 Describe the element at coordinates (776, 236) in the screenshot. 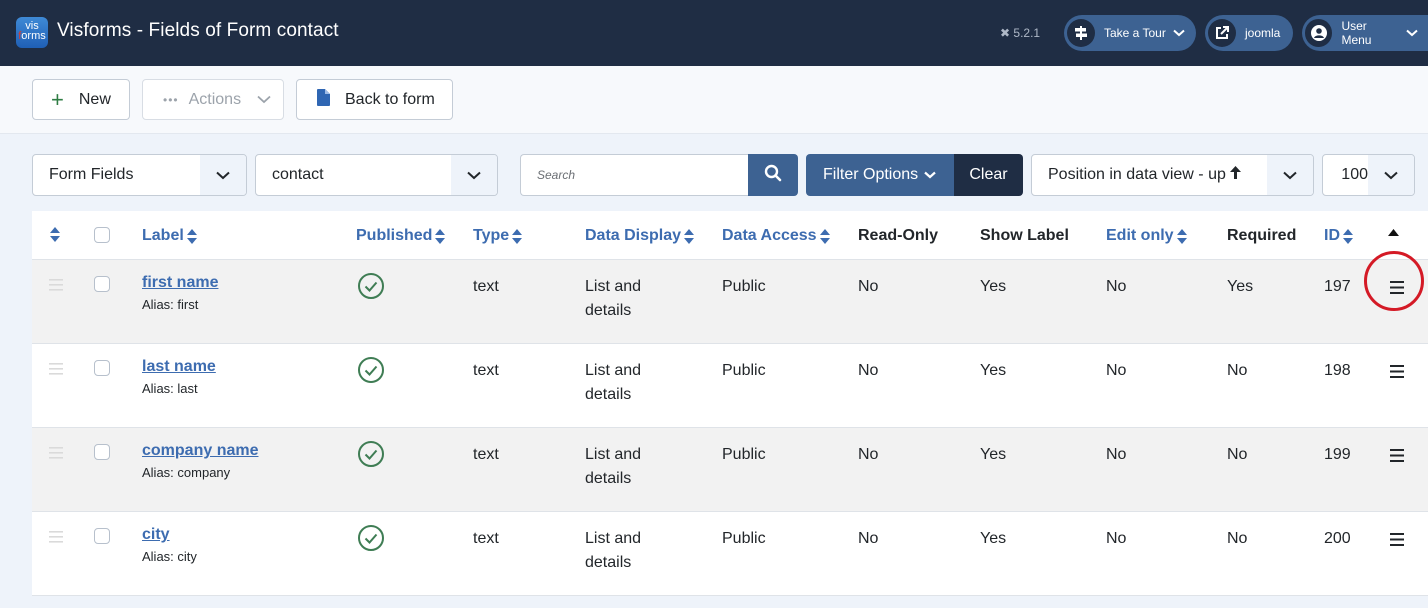

I see `data-access-sort-header: Data Access` at that location.